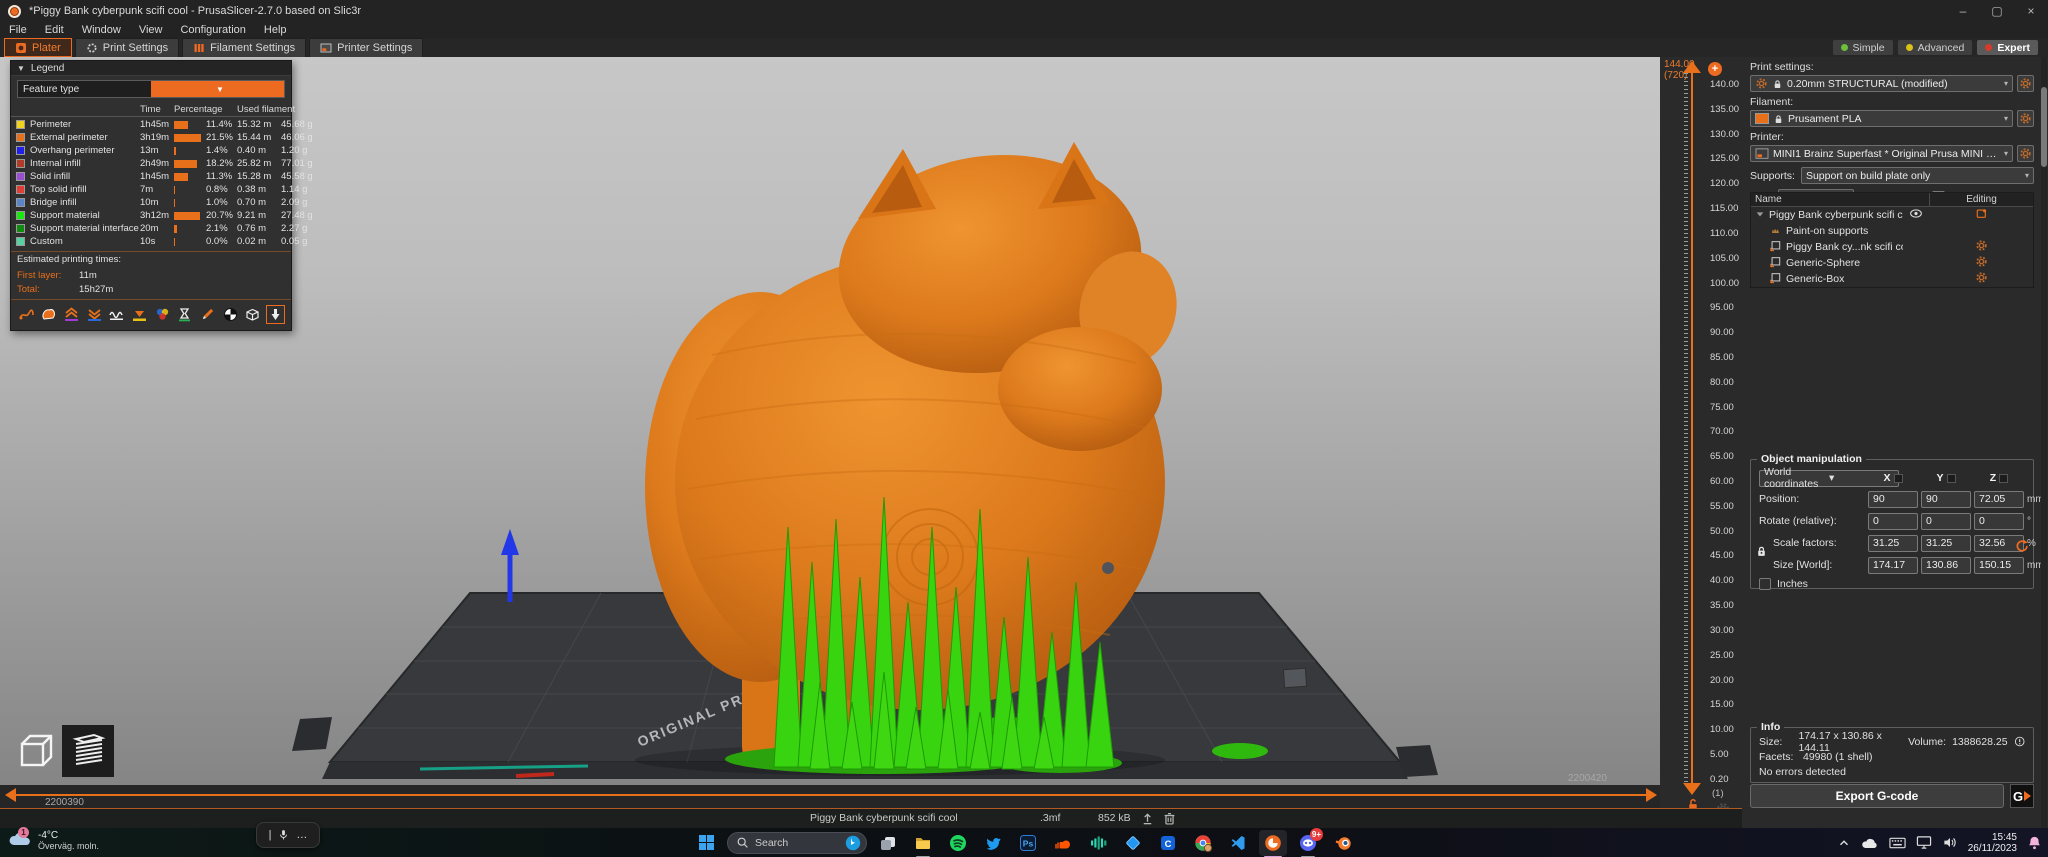 Image resolution: width=2048 pixels, height=857 pixels. What do you see at coordinates (1924, 842) in the screenshot?
I see `display-icon` at bounding box center [1924, 842].